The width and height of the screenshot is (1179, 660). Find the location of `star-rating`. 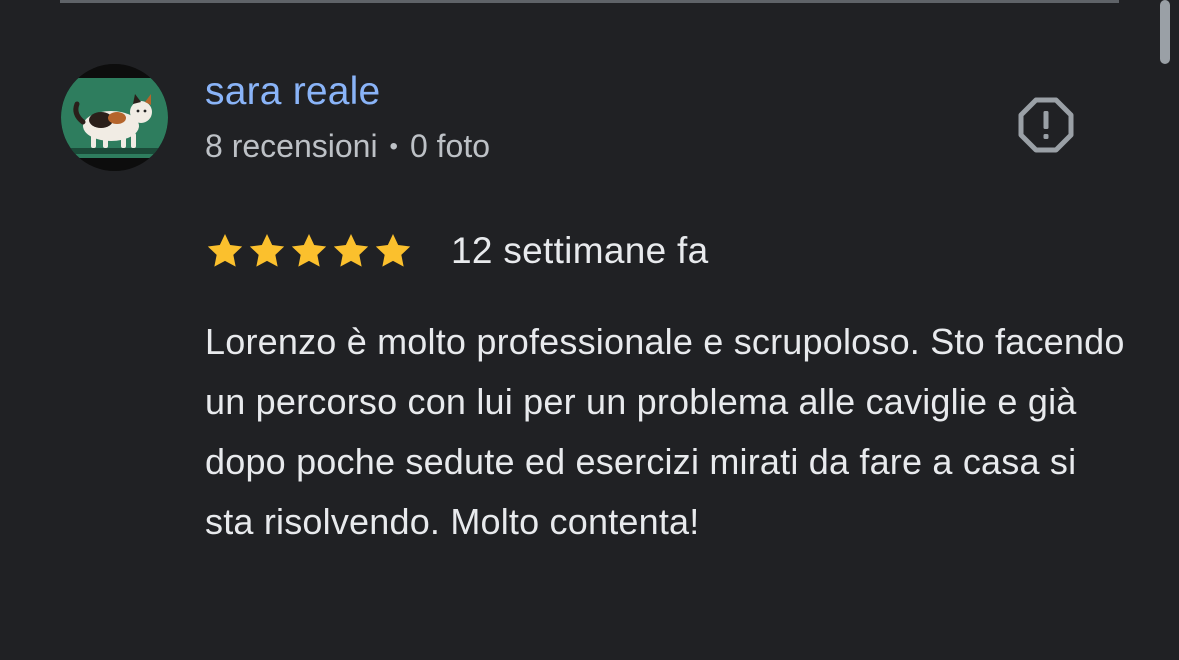

star-rating is located at coordinates (309, 251).